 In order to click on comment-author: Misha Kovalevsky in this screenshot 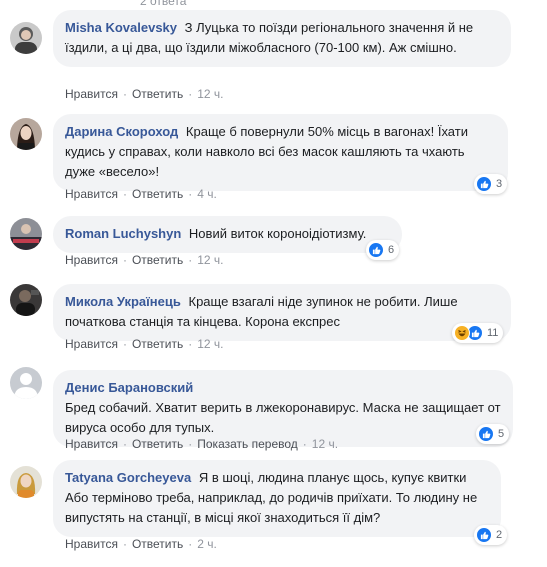, I will do `click(121, 27)`.